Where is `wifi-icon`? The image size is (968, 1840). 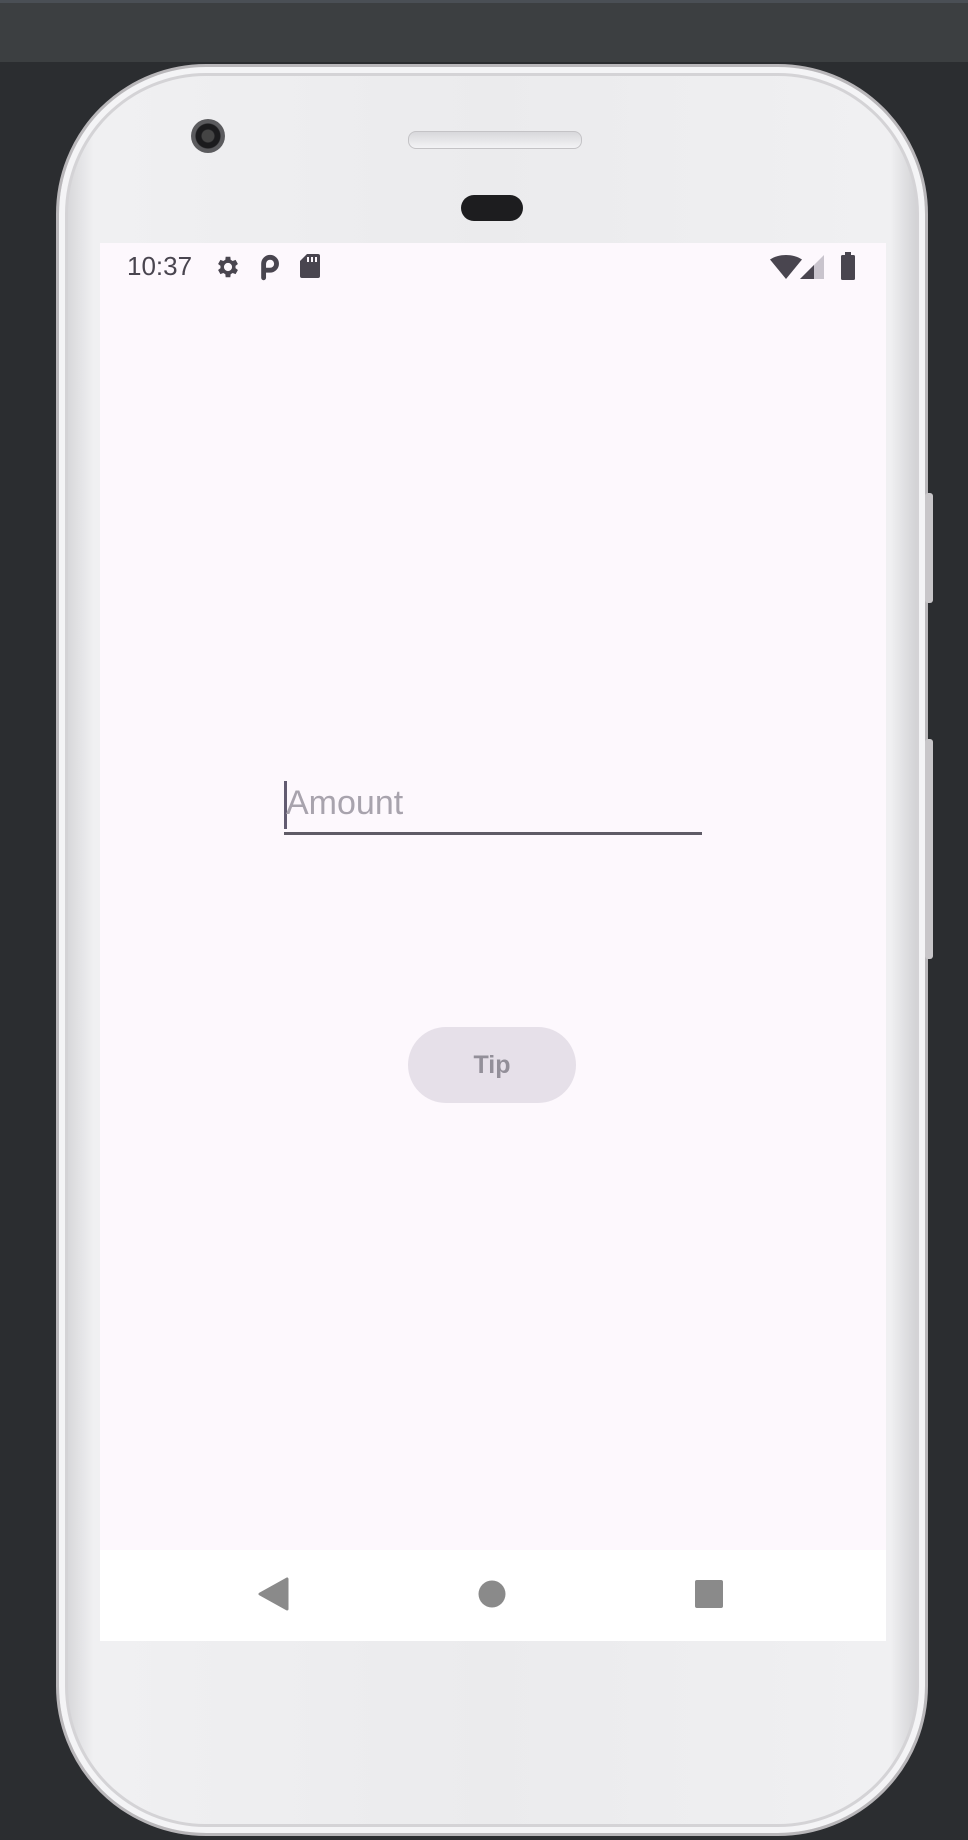 wifi-icon is located at coordinates (786, 269).